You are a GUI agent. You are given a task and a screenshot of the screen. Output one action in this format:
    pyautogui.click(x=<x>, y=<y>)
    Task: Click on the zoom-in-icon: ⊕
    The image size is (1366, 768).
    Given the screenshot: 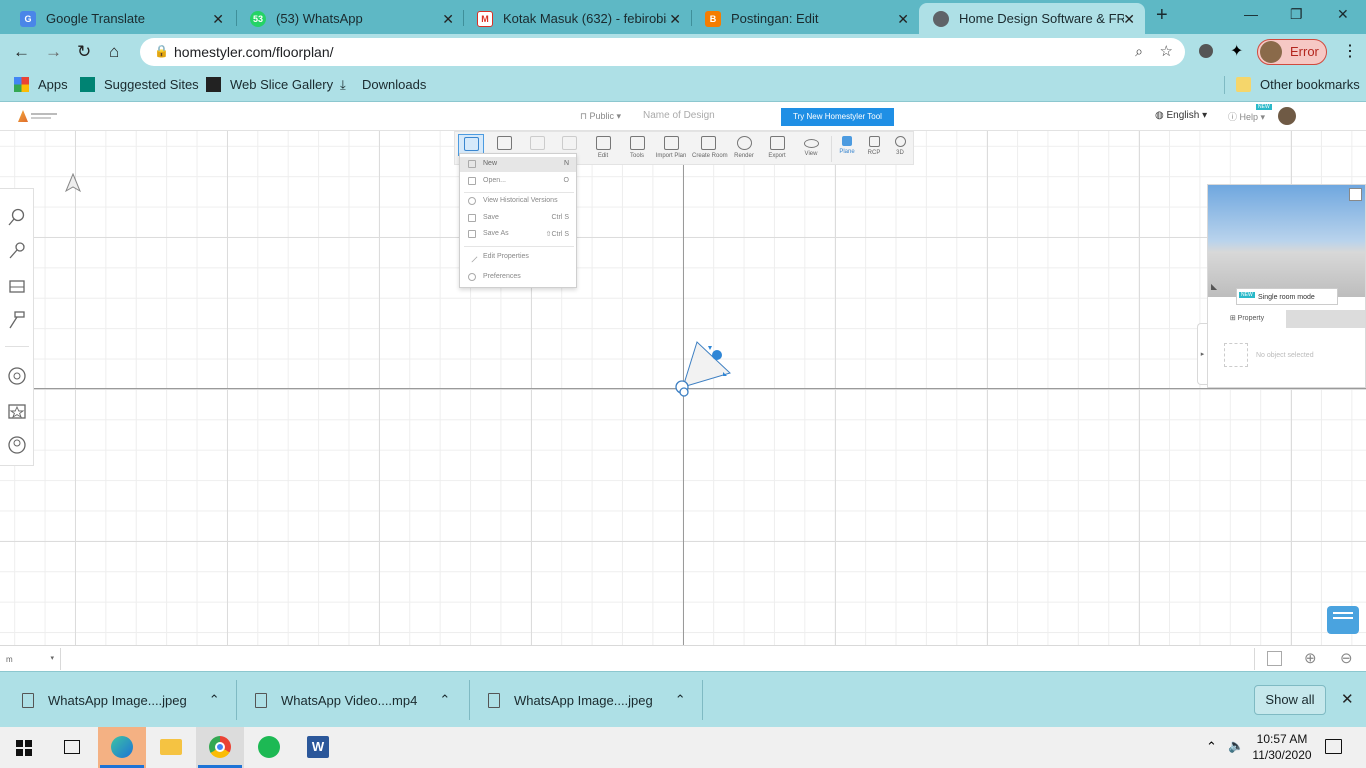 What is the action you would take?
    pyautogui.click(x=1310, y=658)
    